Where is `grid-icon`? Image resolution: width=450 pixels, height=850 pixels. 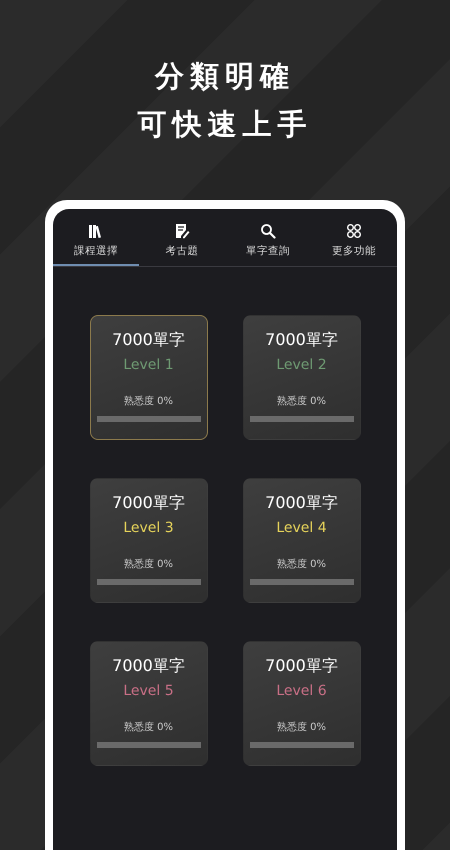 grid-icon is located at coordinates (354, 231).